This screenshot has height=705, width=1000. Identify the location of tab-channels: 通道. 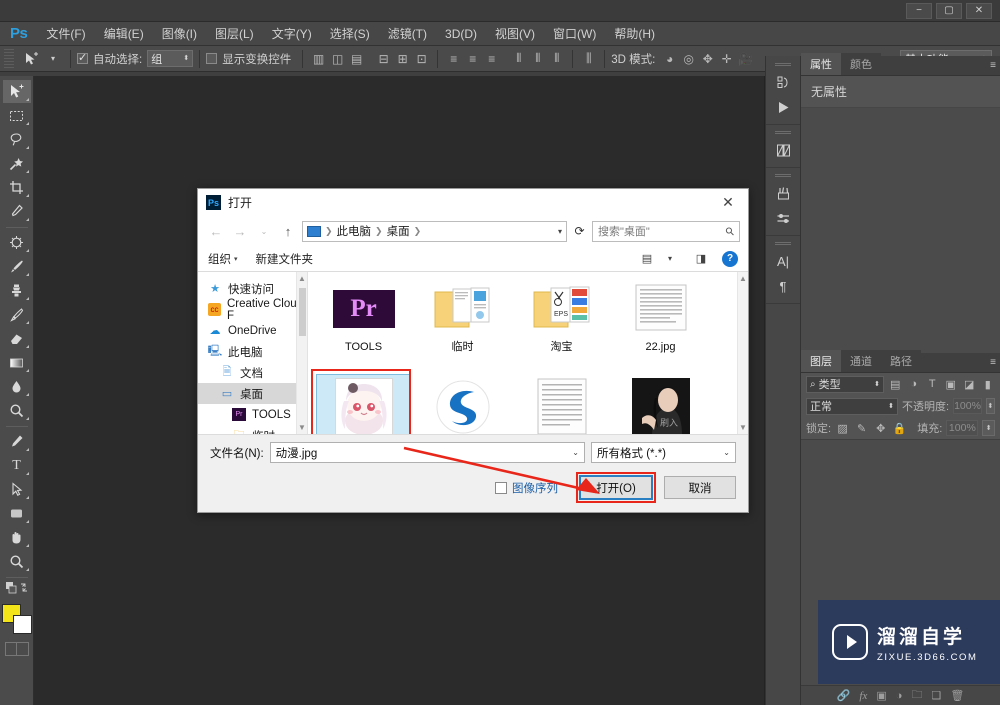
(861, 361).